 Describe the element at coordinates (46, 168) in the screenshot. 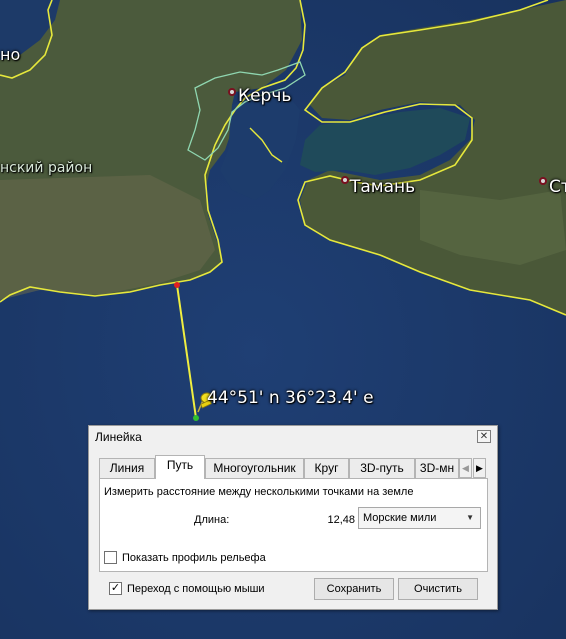

I see `map-label-district: нский район` at that location.